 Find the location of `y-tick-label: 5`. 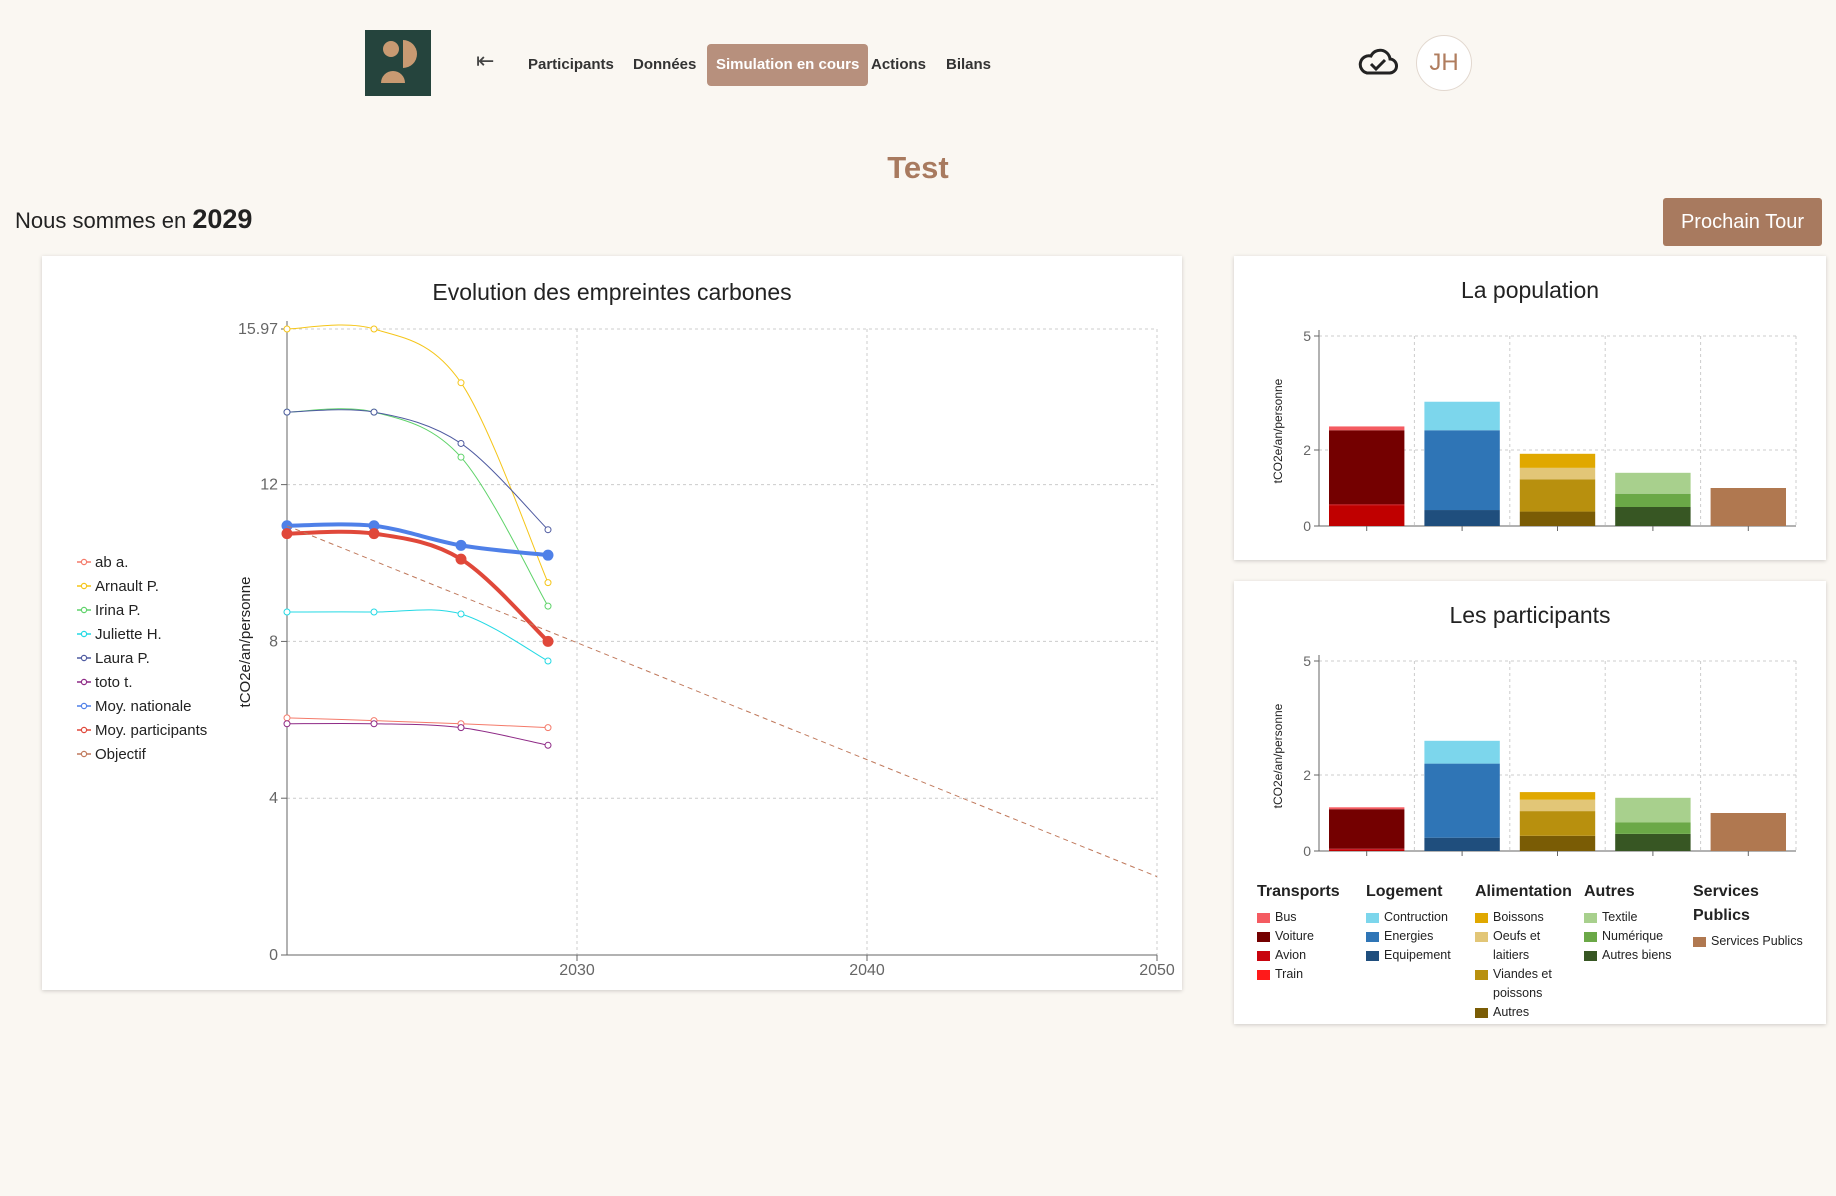

y-tick-label: 5 is located at coordinates (1307, 661).